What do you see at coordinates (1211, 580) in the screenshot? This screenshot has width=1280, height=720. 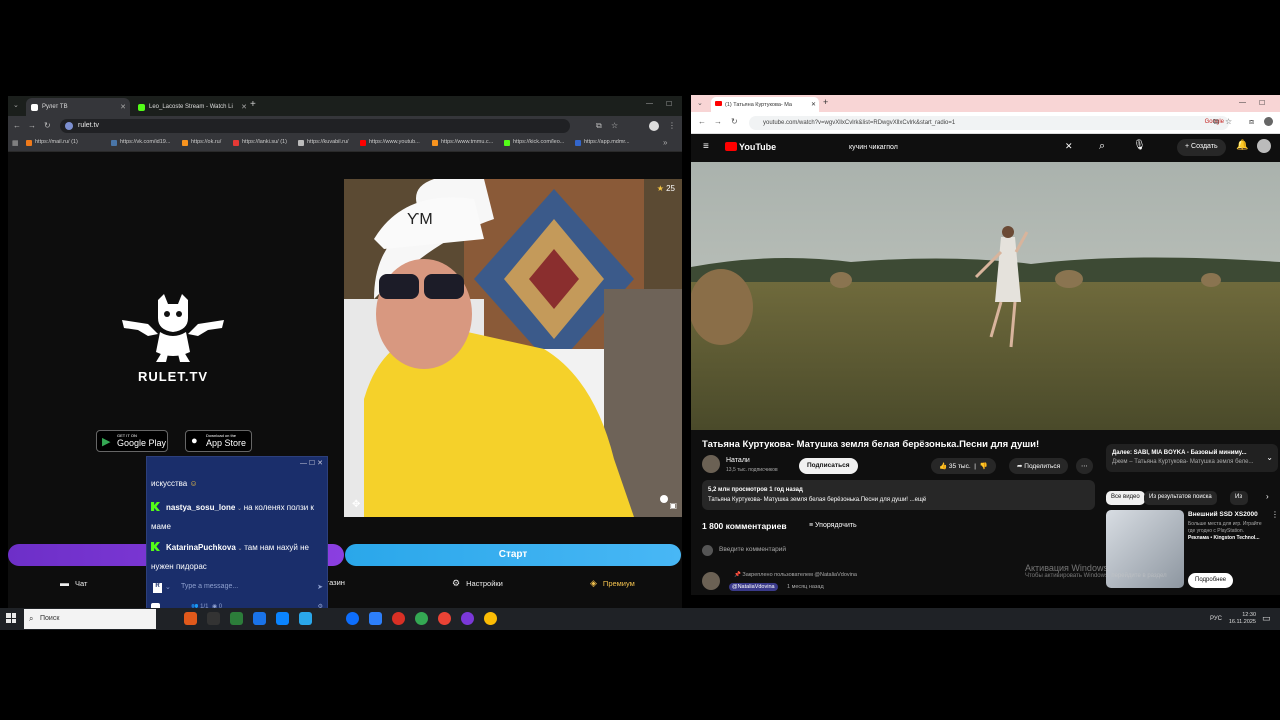 I see `ad-details-button: Подробнее` at bounding box center [1211, 580].